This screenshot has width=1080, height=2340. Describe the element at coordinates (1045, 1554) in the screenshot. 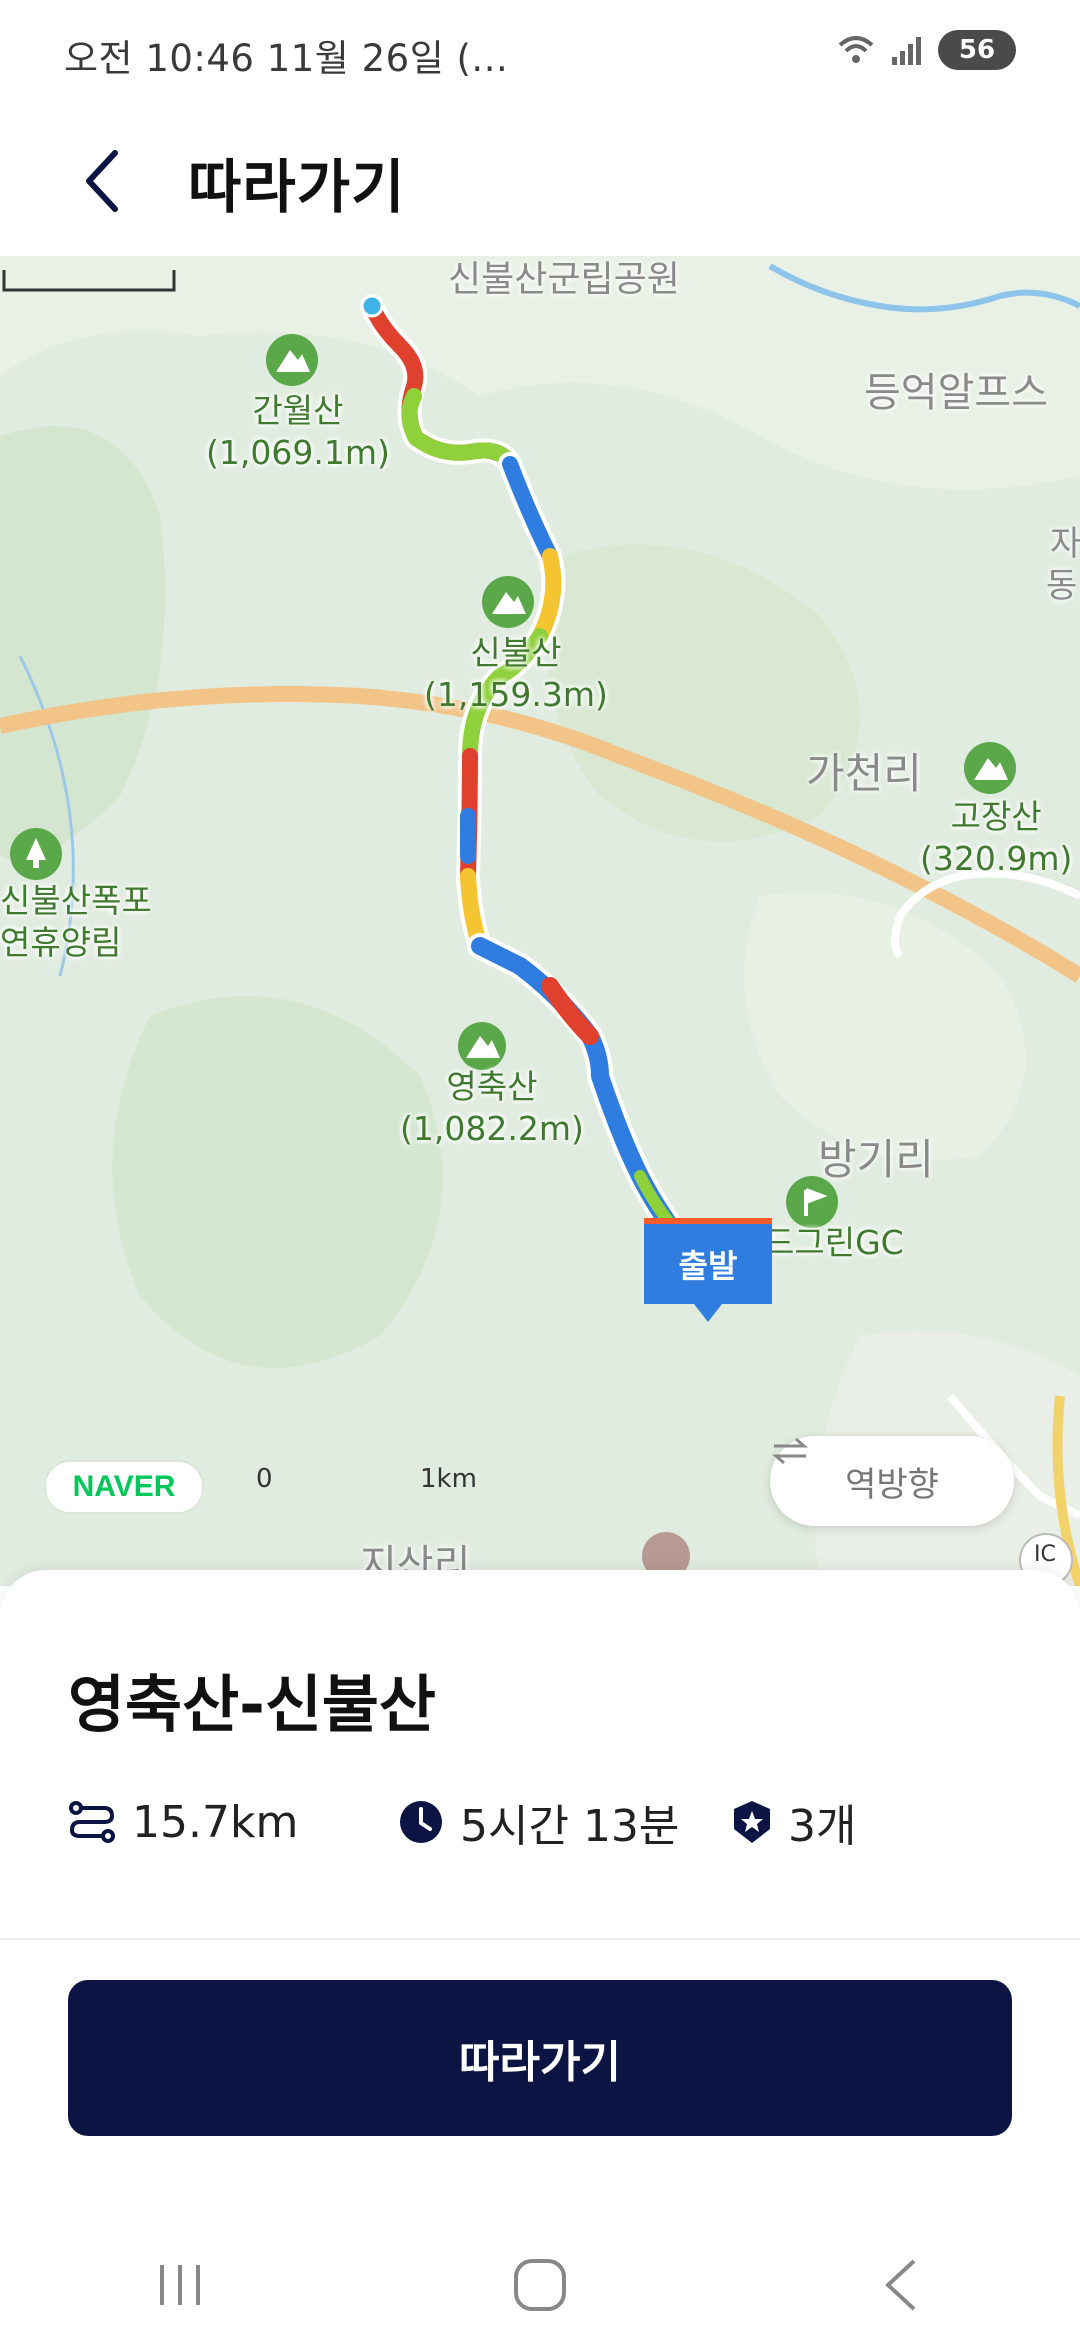

I see `map-label-ic: IC` at that location.